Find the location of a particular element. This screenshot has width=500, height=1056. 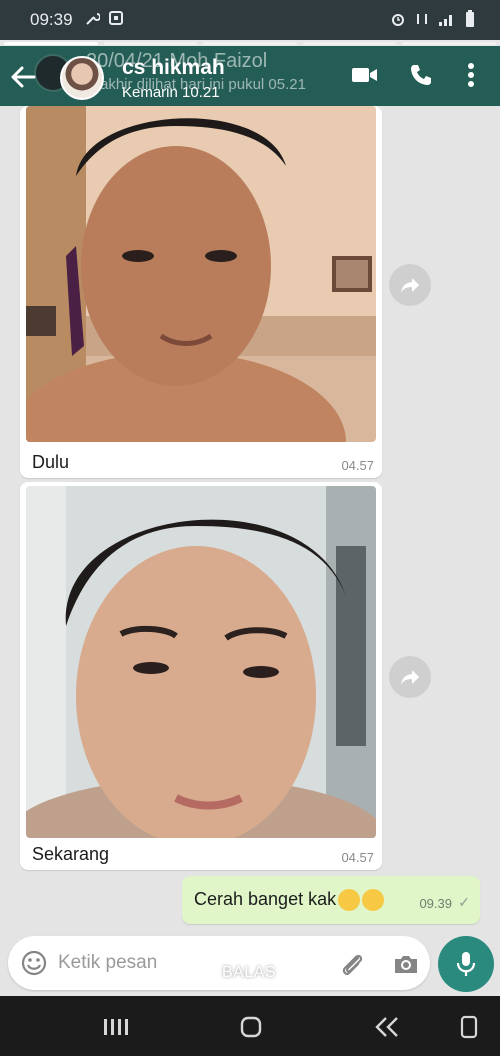

home-icon is located at coordinates (251, 1027).